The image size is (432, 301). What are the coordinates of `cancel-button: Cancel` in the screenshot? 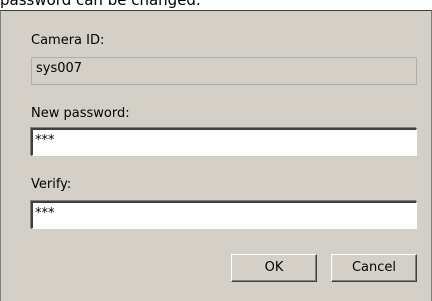 It's located at (374, 268).